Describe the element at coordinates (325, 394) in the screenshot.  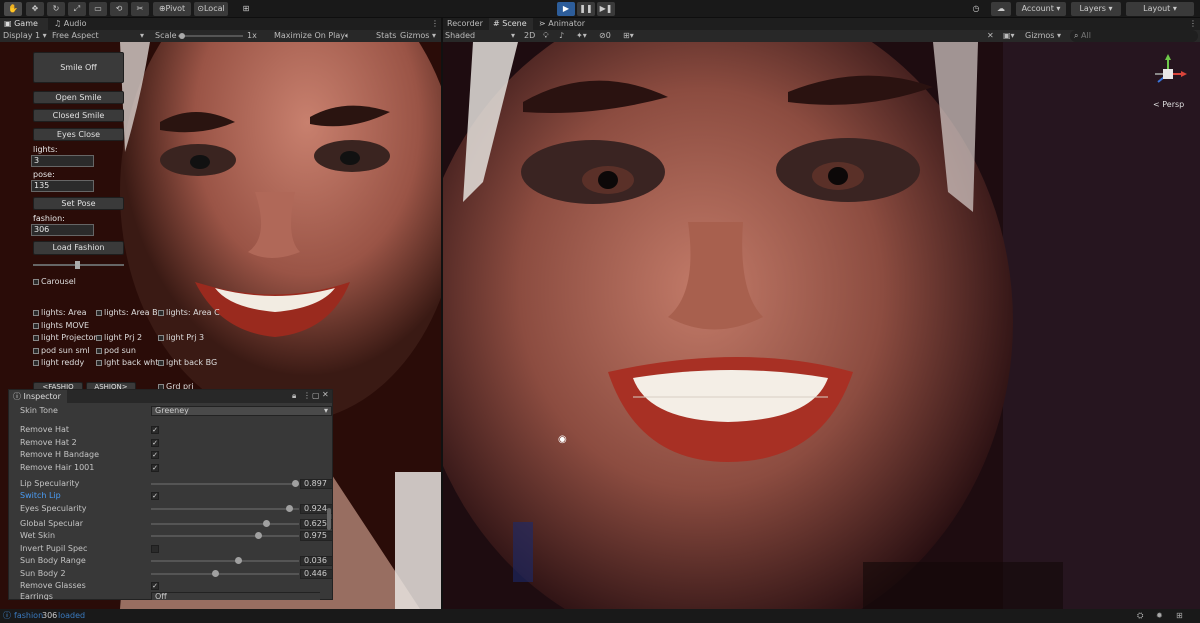
I see `close-icon: ✕` at that location.